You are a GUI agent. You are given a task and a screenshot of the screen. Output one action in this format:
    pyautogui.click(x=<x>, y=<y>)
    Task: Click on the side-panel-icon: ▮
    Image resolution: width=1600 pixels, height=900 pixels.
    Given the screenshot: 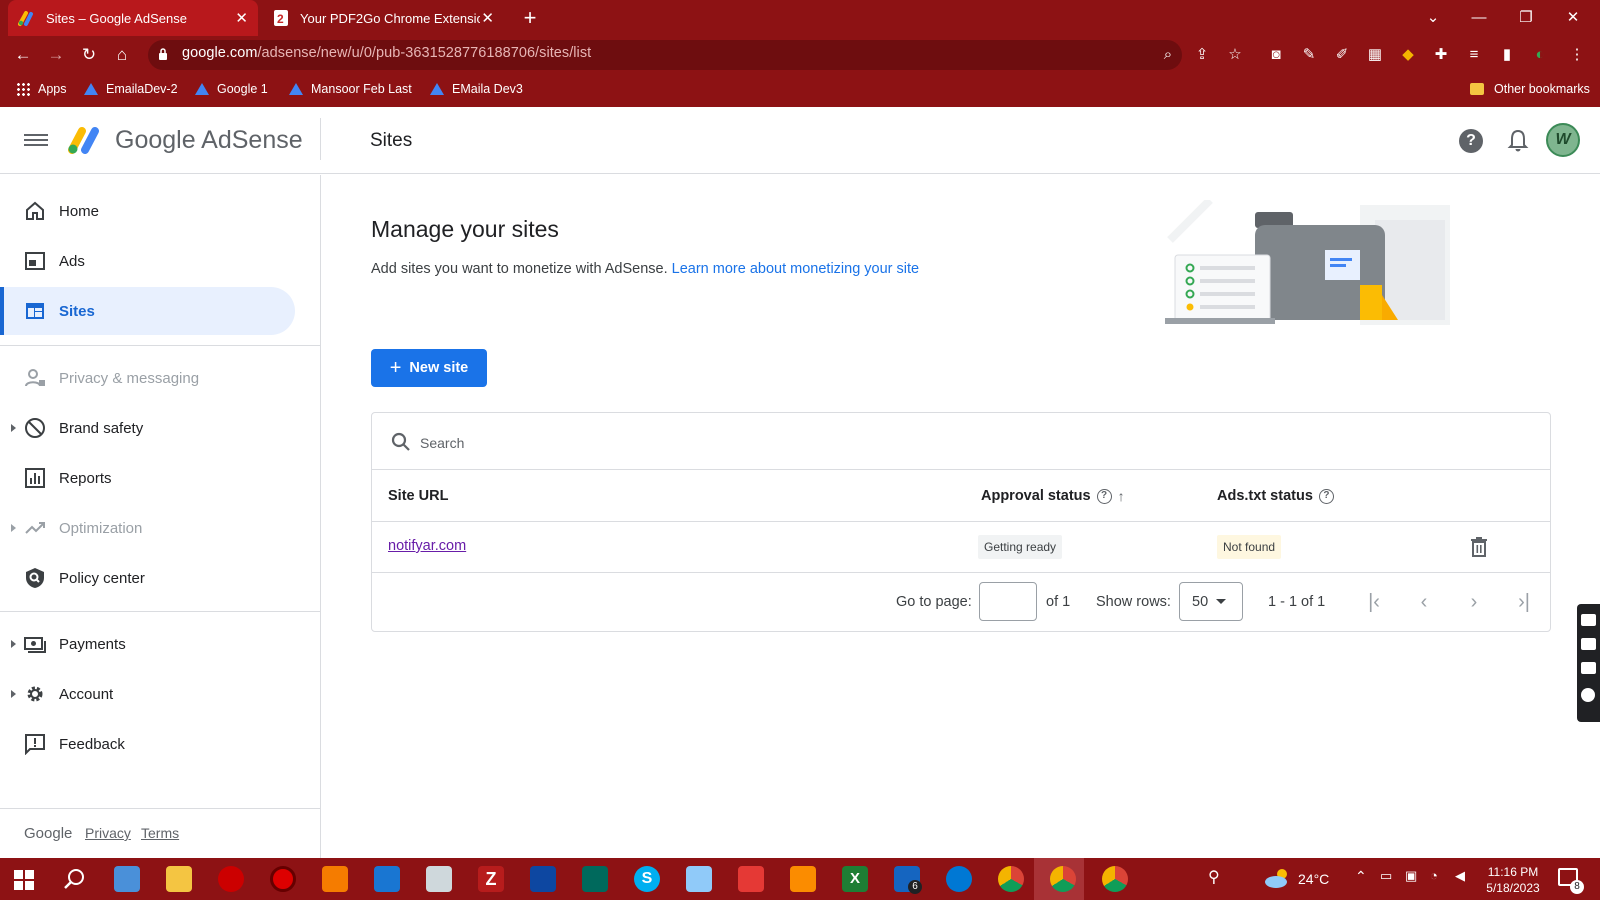 What is the action you would take?
    pyautogui.click(x=1507, y=55)
    